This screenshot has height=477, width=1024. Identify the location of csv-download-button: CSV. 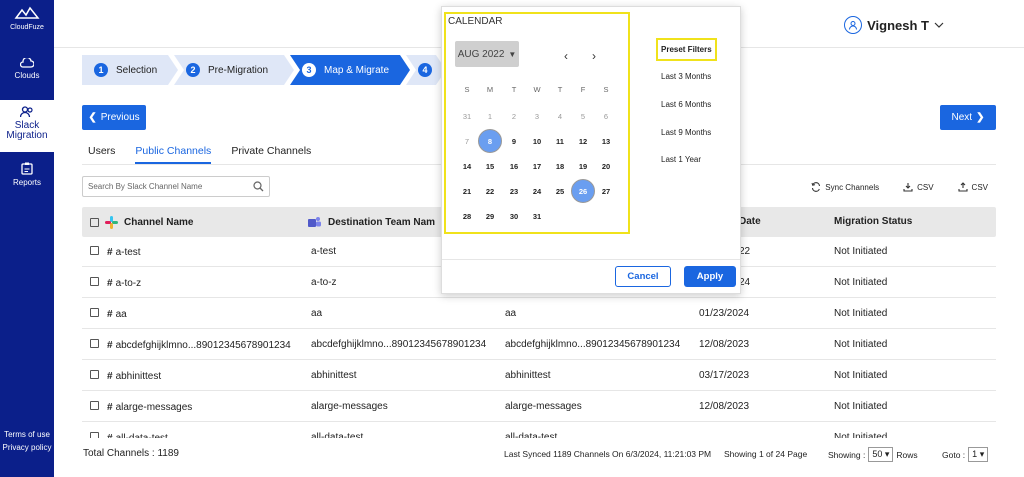
(918, 187).